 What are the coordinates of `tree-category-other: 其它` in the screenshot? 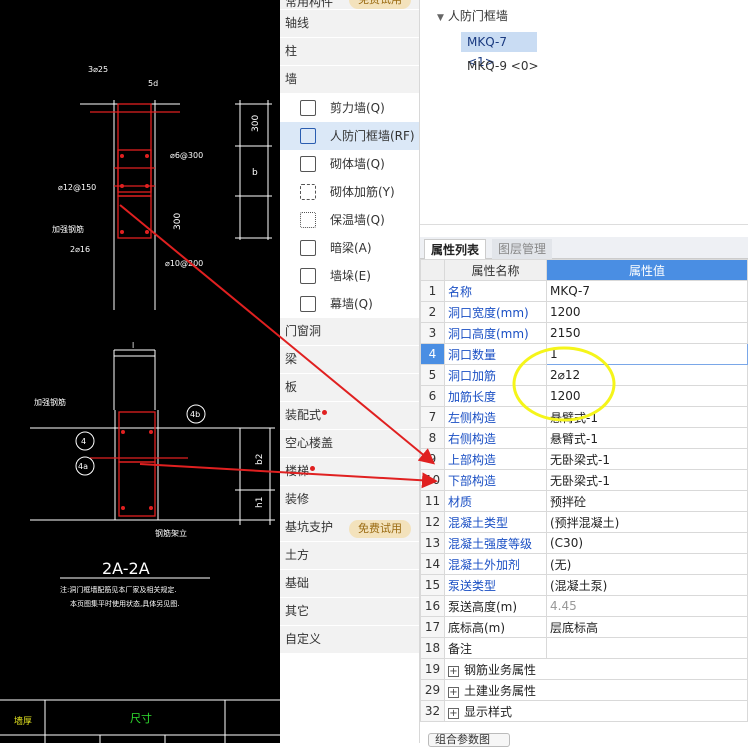 It's located at (349, 612).